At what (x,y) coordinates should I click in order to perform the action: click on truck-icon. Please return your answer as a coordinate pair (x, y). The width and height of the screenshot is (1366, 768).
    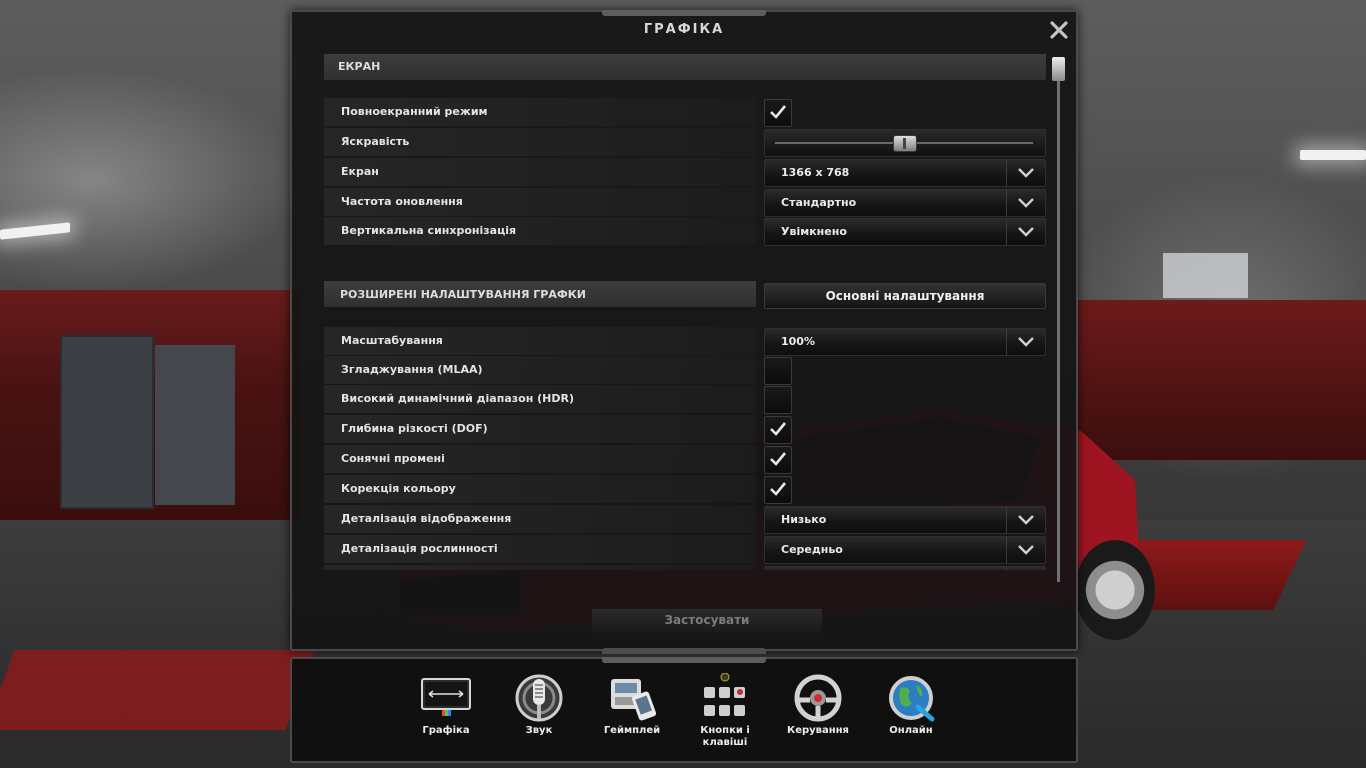
    Looking at the image, I should click on (634, 700).